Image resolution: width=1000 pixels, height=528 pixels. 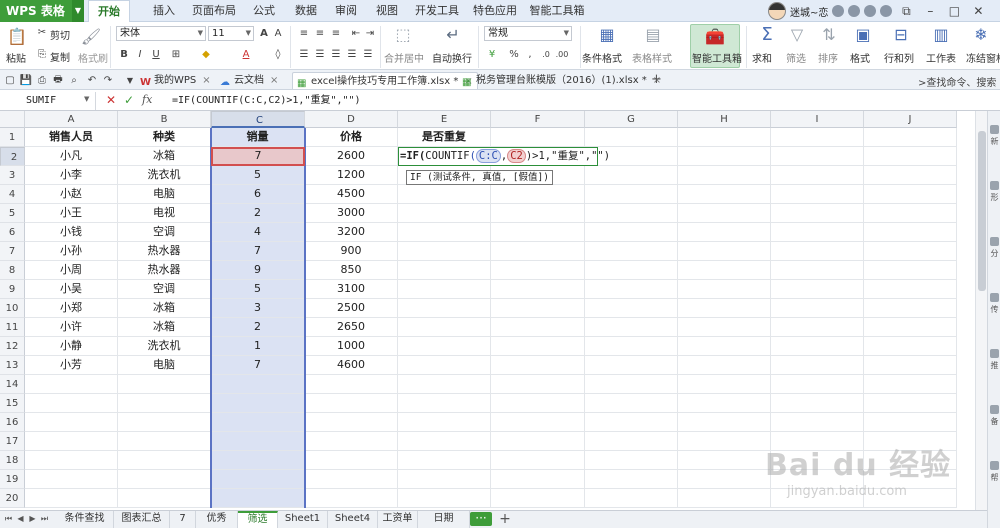 I want to click on merge-icon: ⬚, so click(x=403, y=34).